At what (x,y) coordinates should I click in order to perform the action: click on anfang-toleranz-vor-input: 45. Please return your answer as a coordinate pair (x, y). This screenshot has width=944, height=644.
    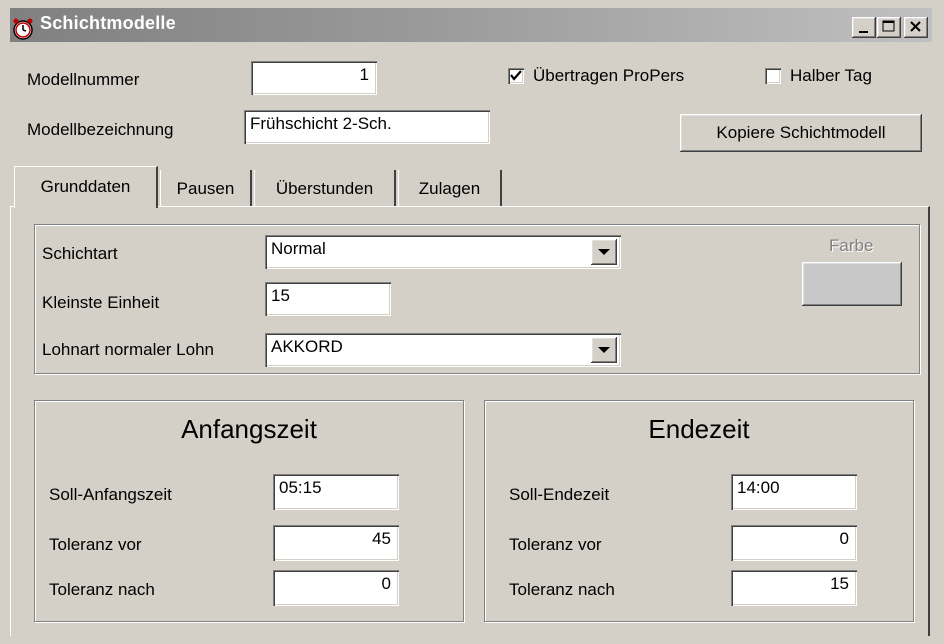
    Looking at the image, I should click on (336, 543).